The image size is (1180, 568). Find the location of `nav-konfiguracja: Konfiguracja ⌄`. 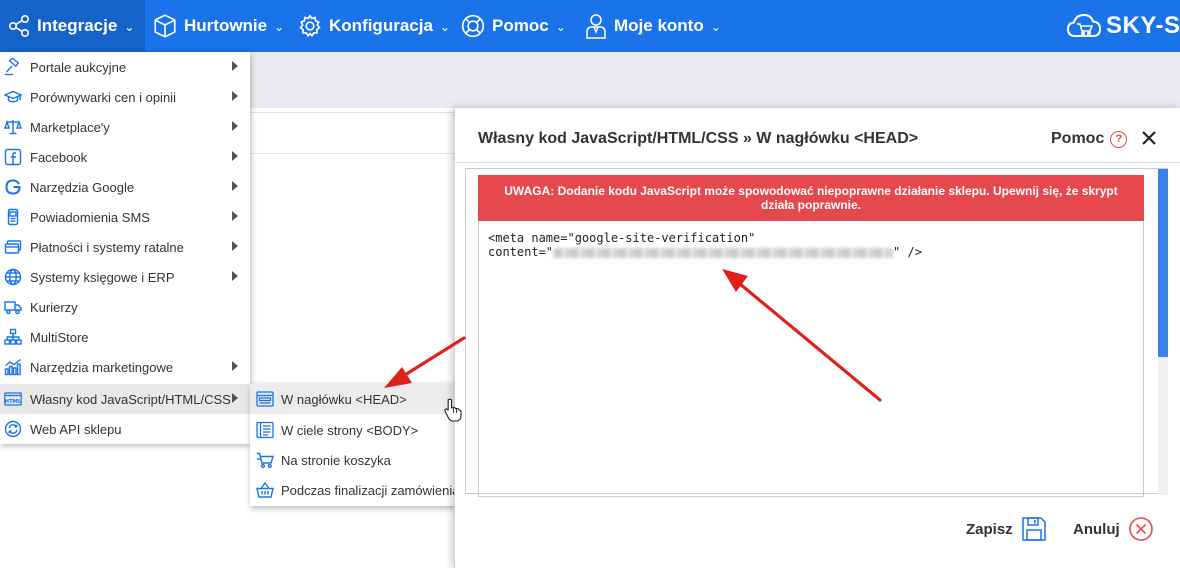

nav-konfiguracja: Konfiguracja ⌄ is located at coordinates (373, 26).